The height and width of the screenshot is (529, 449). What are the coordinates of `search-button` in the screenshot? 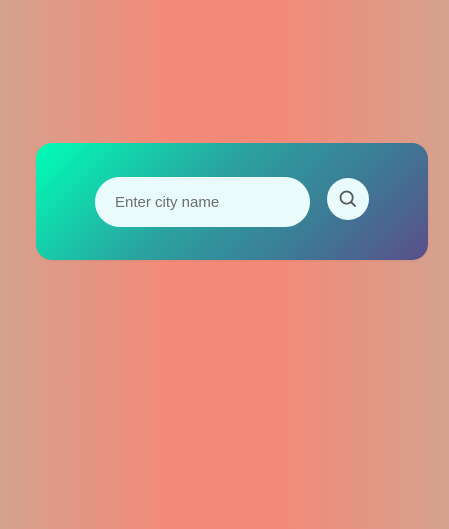 It's located at (348, 199).